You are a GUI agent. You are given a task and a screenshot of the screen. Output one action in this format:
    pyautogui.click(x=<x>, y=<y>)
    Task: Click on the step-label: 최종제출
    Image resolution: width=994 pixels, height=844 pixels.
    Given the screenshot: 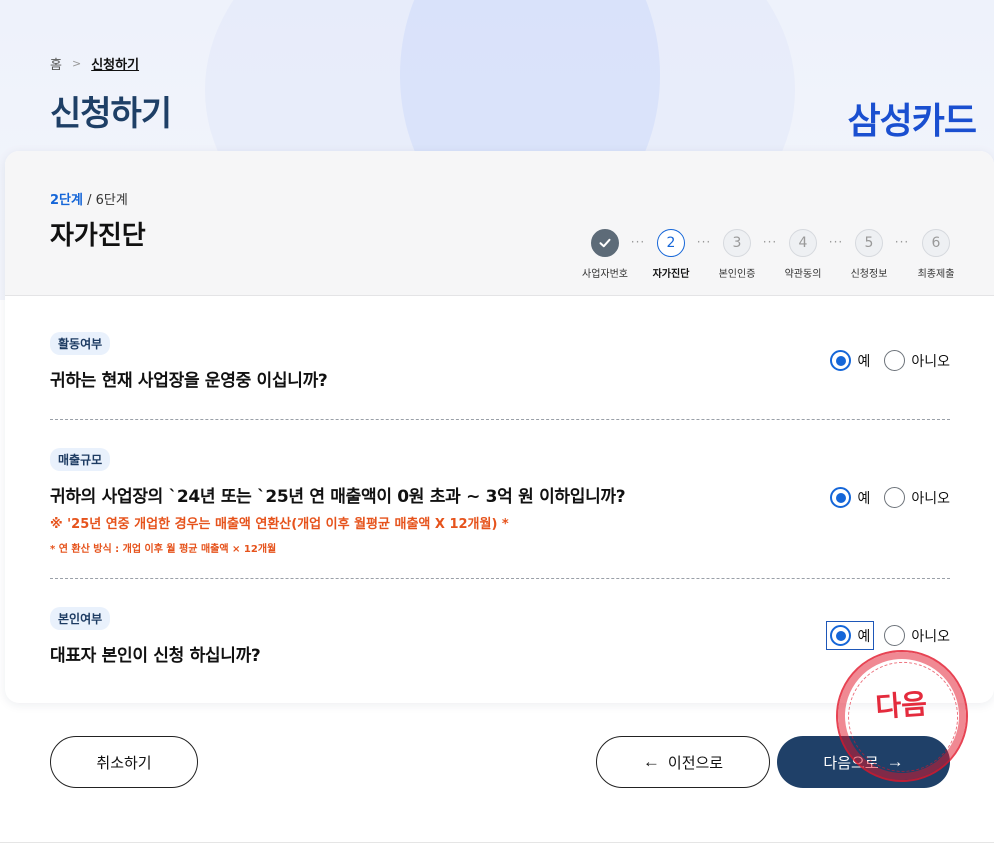 What is the action you would take?
    pyautogui.click(x=936, y=274)
    